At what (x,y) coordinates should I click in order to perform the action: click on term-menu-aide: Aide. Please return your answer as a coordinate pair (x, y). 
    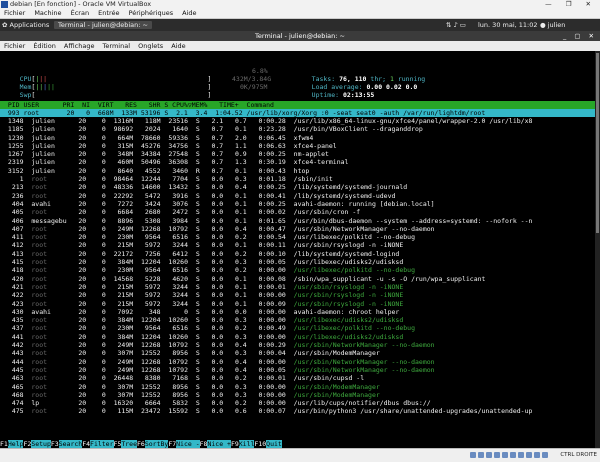
    Looking at the image, I should click on (178, 46).